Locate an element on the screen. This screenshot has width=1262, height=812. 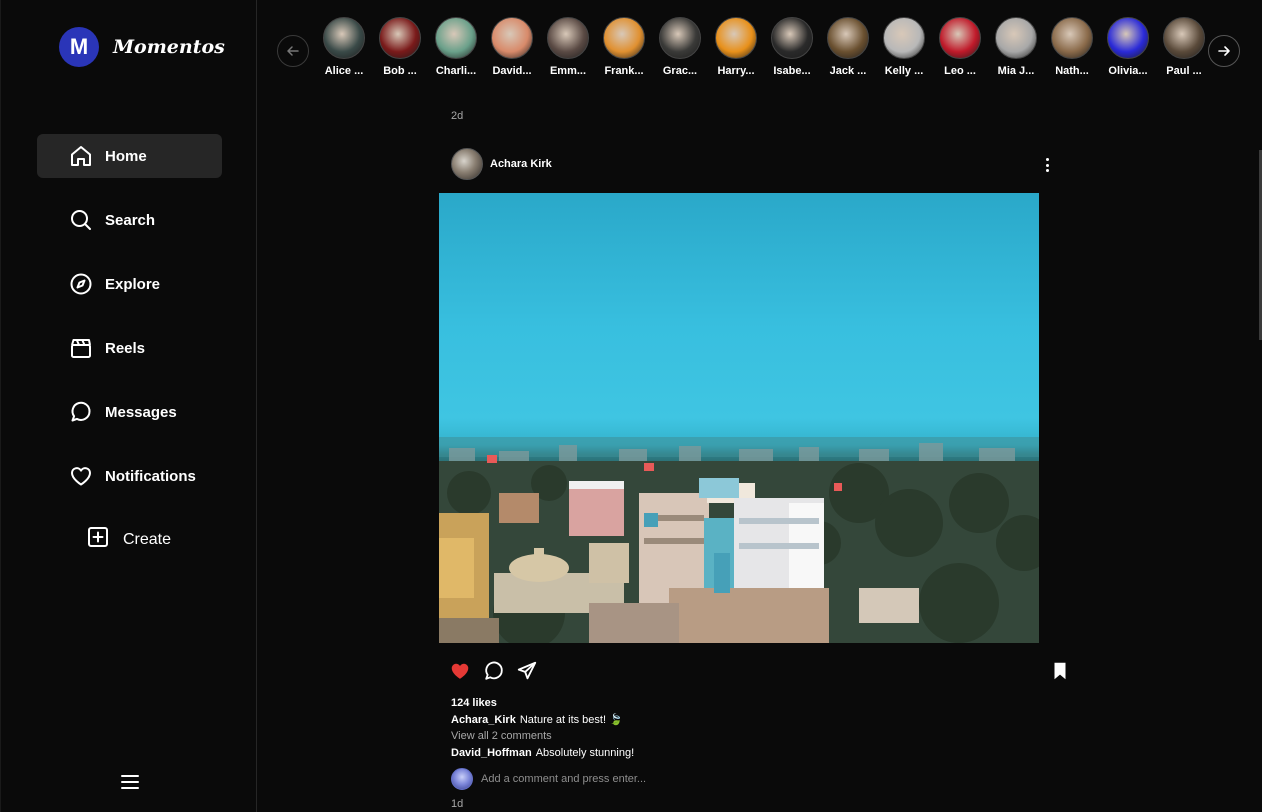
post-avatar is located at coordinates (467, 164).